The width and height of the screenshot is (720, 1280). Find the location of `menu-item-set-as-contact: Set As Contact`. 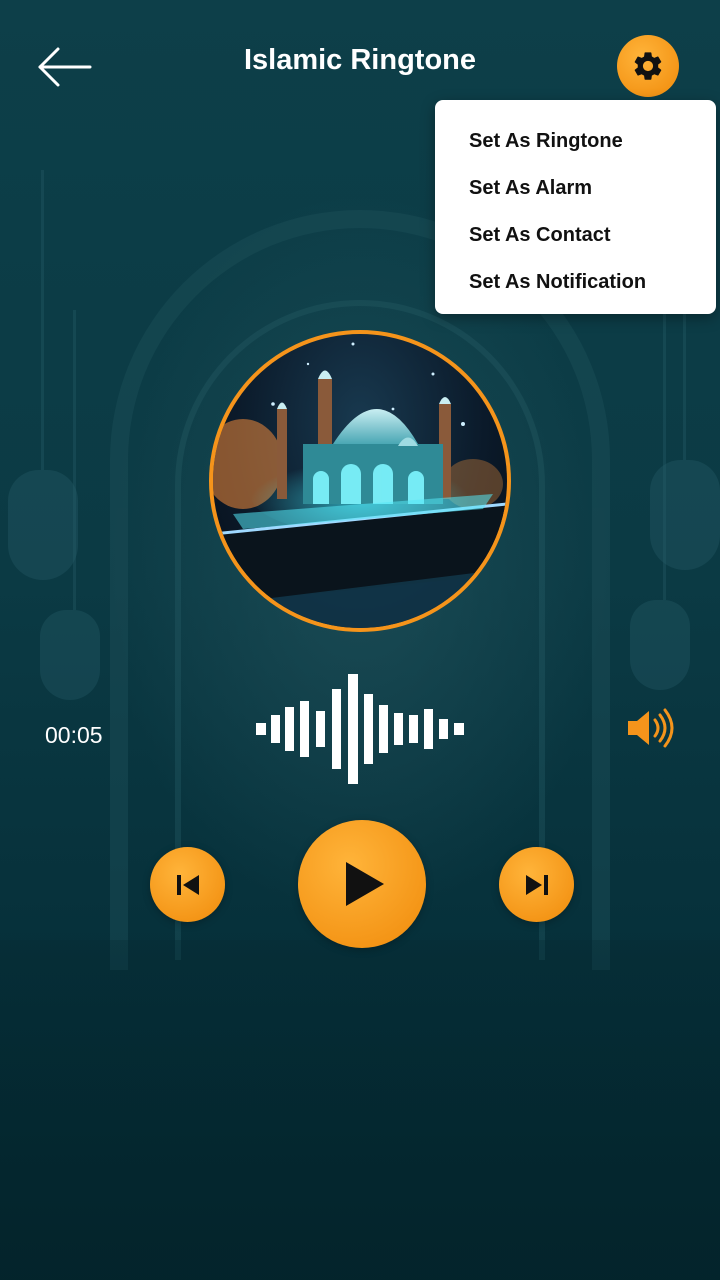

menu-item-set-as-contact: Set As Contact is located at coordinates (575, 235).